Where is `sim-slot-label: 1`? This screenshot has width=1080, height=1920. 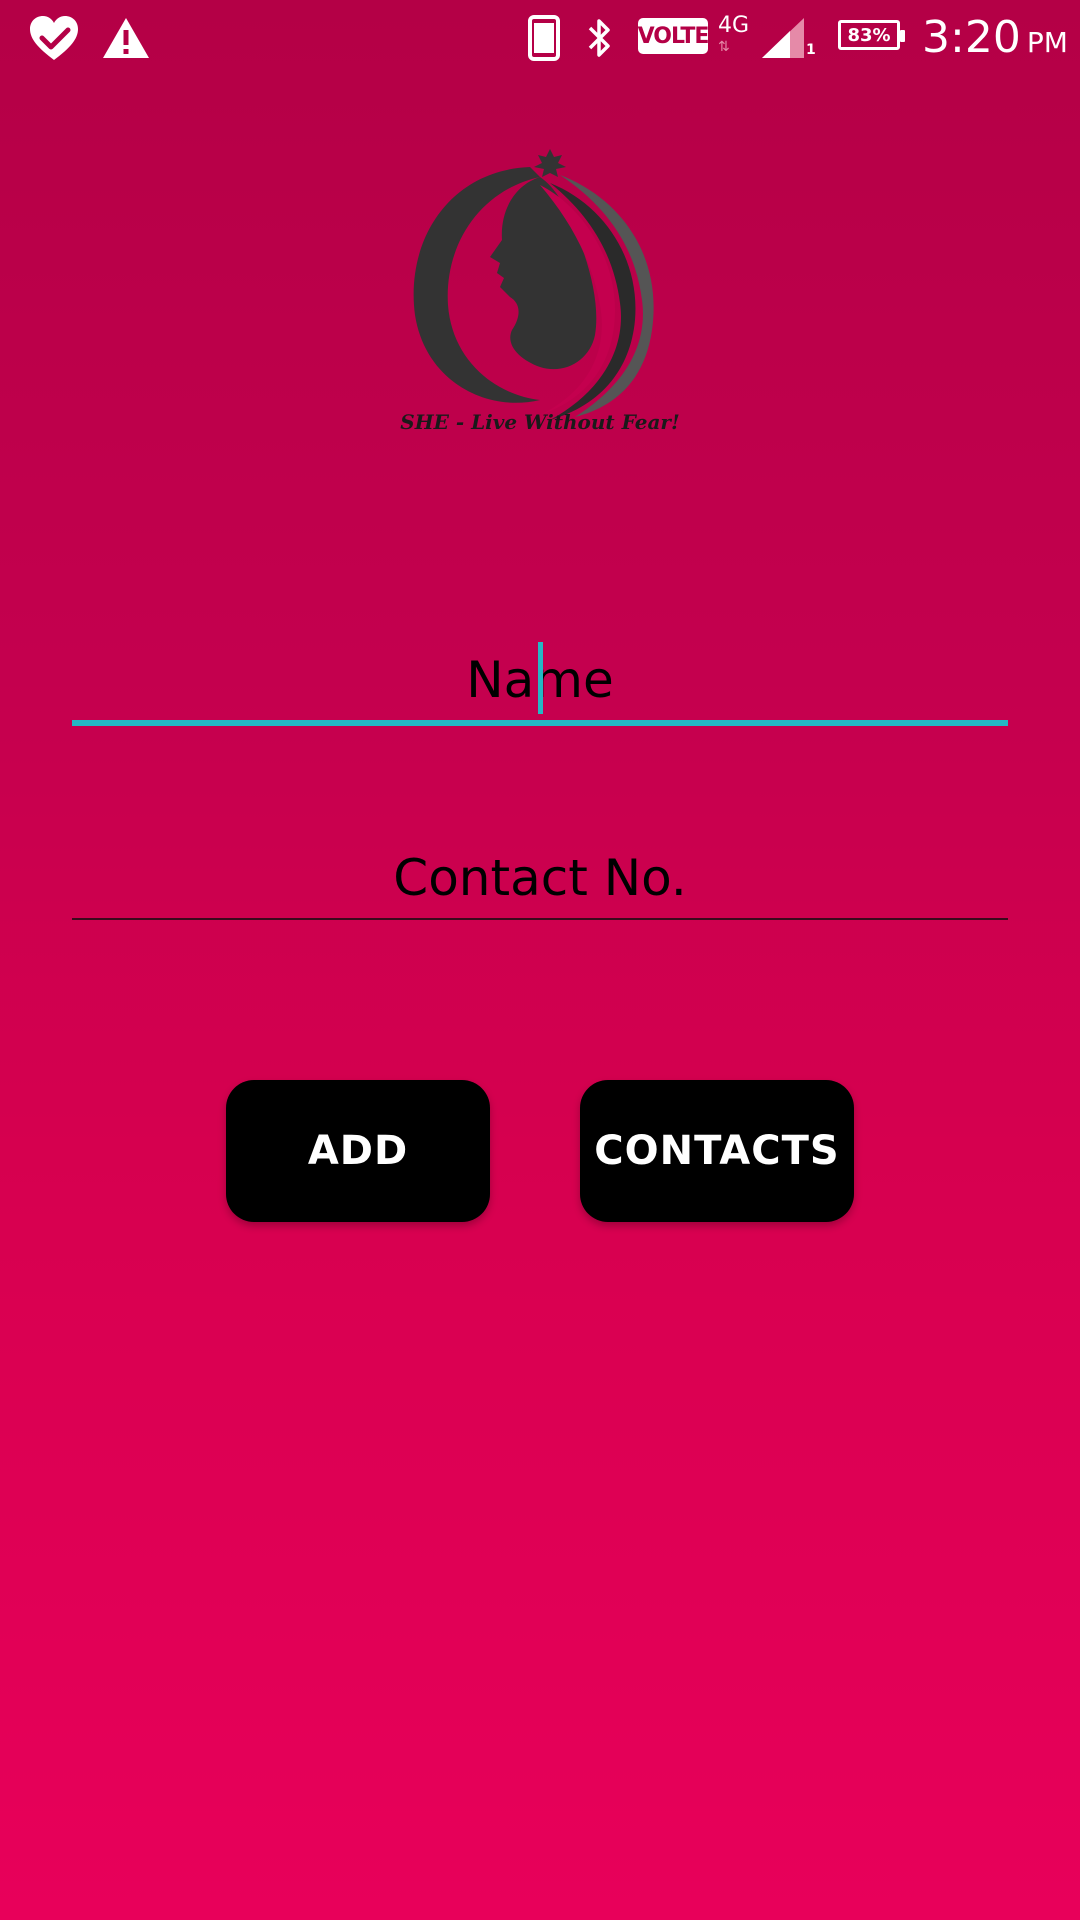
sim-slot-label: 1 is located at coordinates (811, 50).